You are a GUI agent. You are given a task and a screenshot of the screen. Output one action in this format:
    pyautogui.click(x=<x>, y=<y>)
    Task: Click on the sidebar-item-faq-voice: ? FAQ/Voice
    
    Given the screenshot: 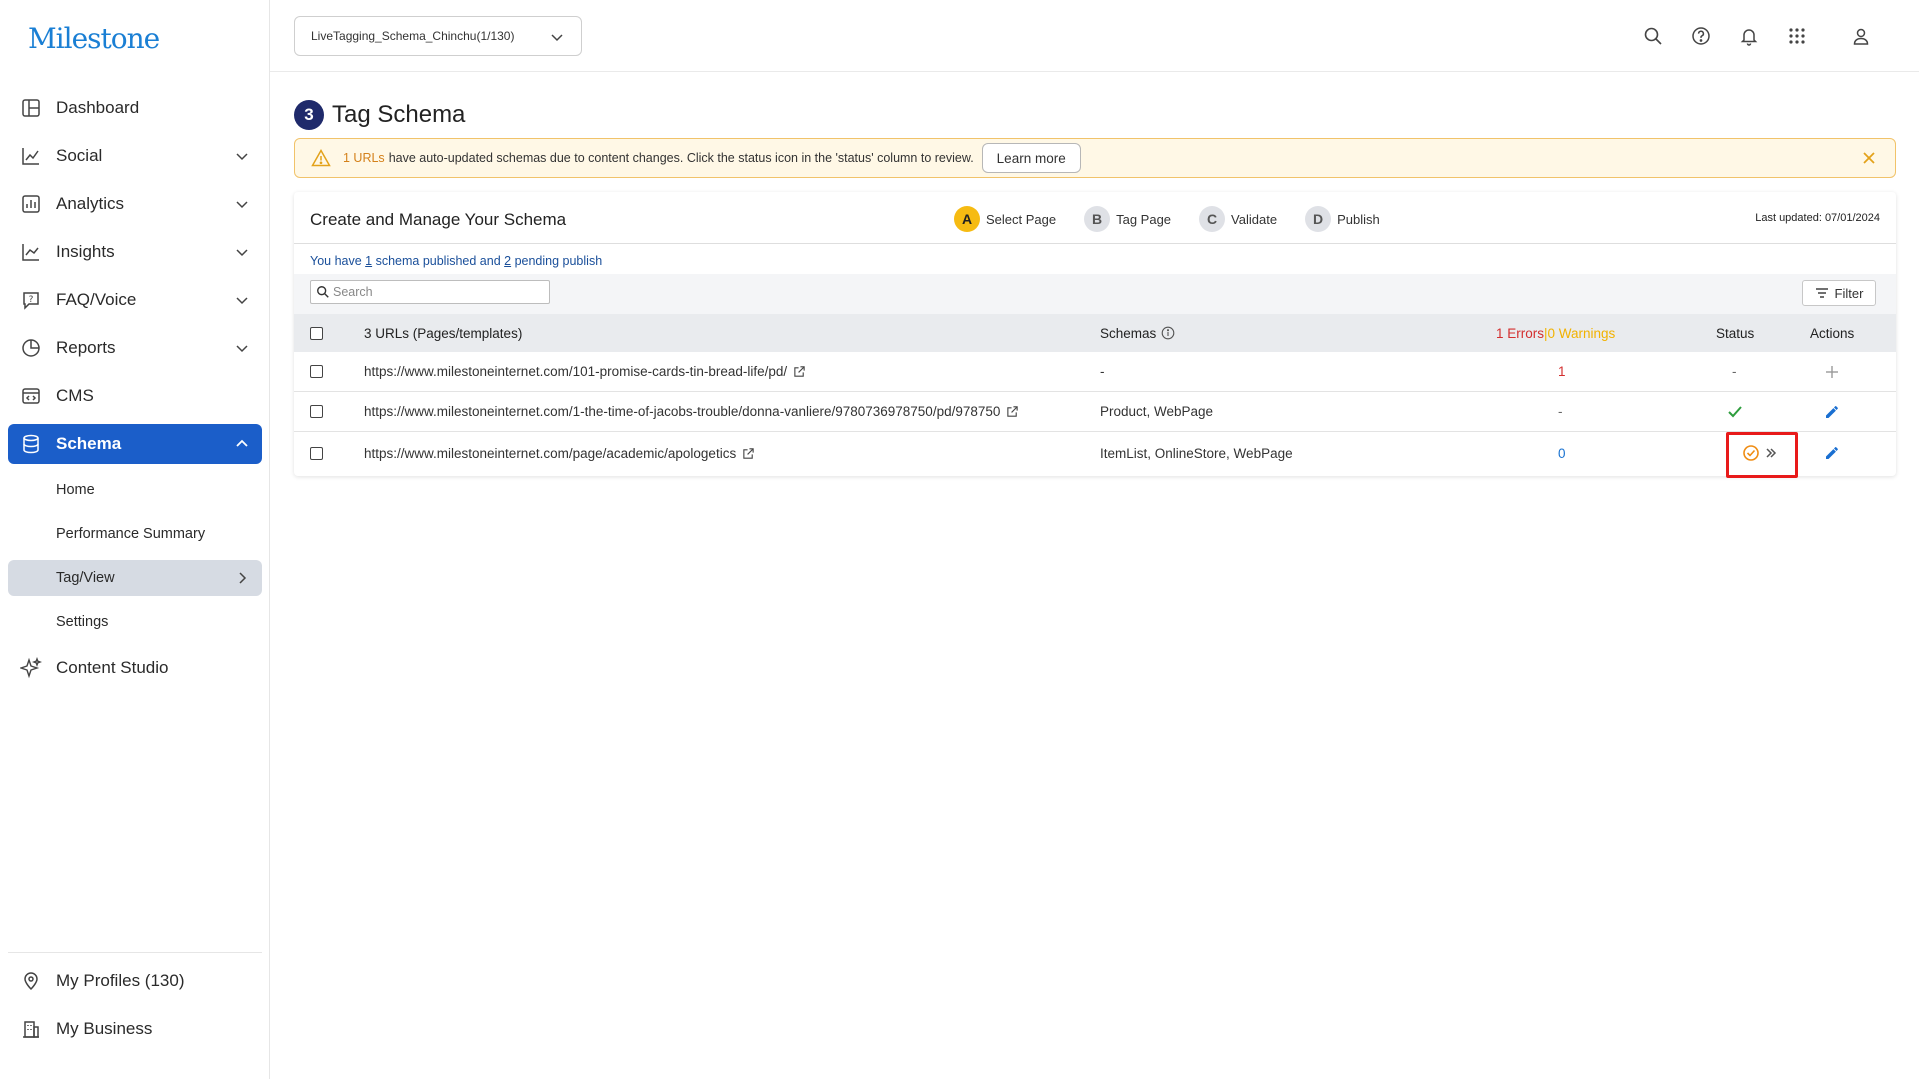 What is the action you would take?
    pyautogui.click(x=135, y=300)
    